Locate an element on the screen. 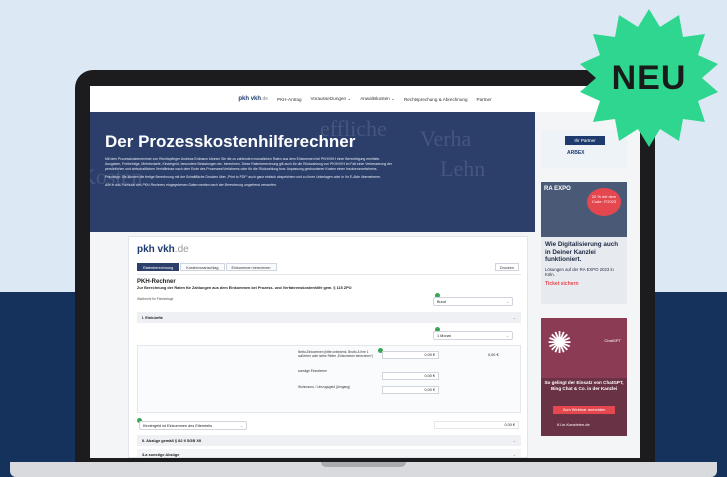 The image size is (727, 477). ra-expo-discount-badge: 20 % mit dem Code: IT2023 is located at coordinates (604, 202).